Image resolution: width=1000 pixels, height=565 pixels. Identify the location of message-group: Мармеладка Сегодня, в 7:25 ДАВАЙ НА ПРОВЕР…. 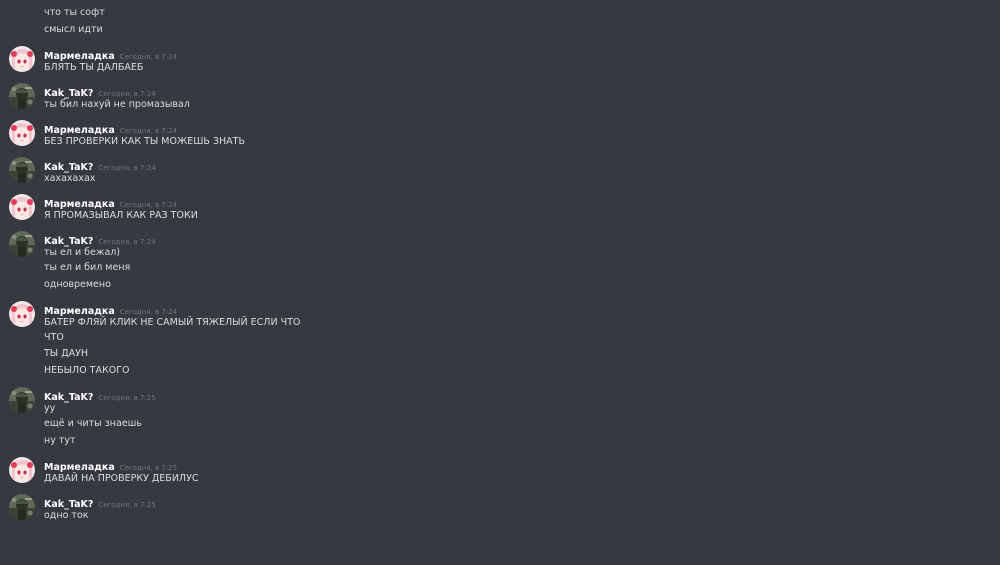
(500, 471).